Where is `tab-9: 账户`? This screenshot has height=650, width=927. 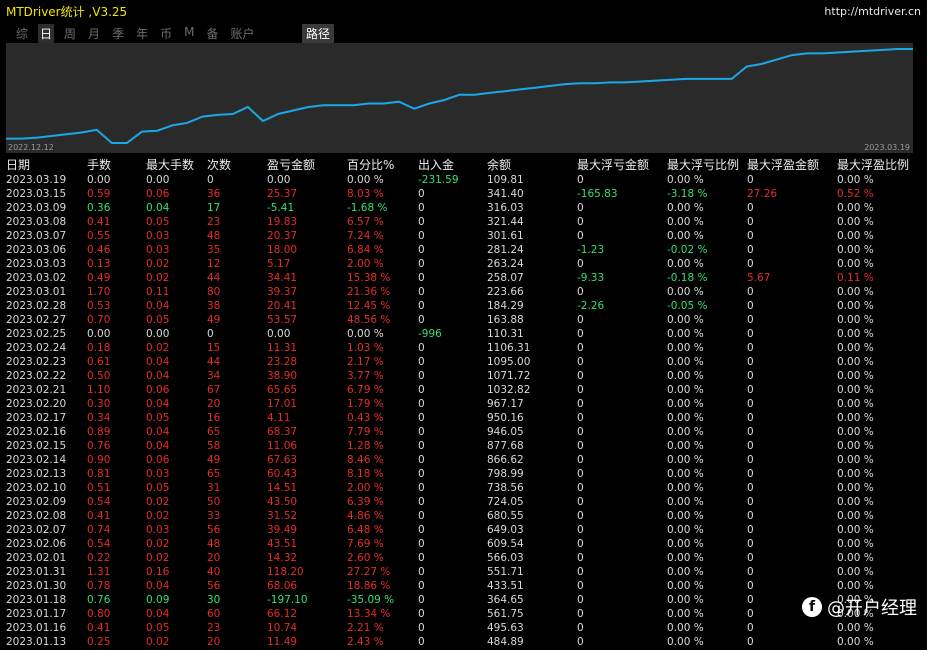 tab-9: 账户 is located at coordinates (242, 33).